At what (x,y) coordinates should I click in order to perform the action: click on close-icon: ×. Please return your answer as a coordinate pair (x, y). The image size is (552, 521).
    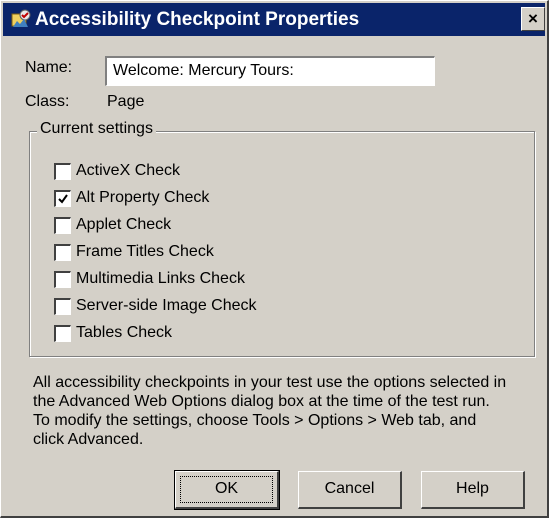
    Looking at the image, I should click on (533, 18).